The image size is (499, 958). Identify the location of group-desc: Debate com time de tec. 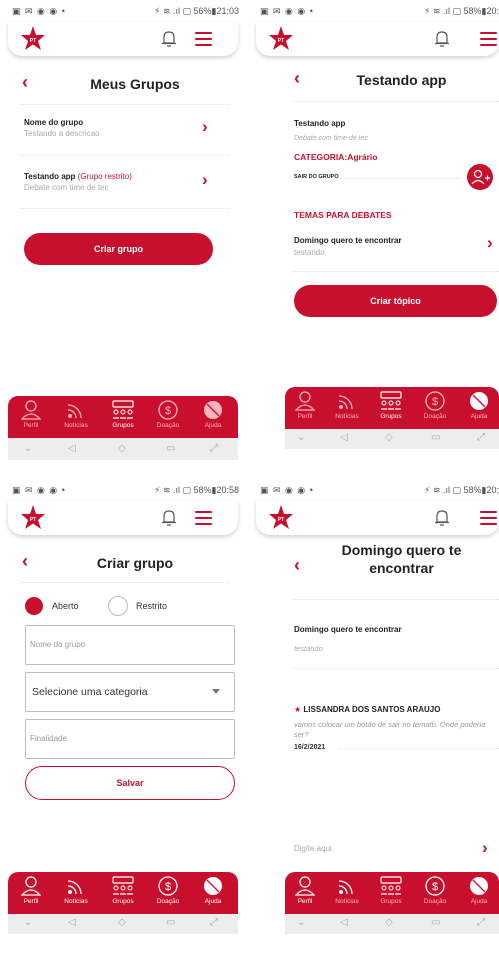
(331, 138).